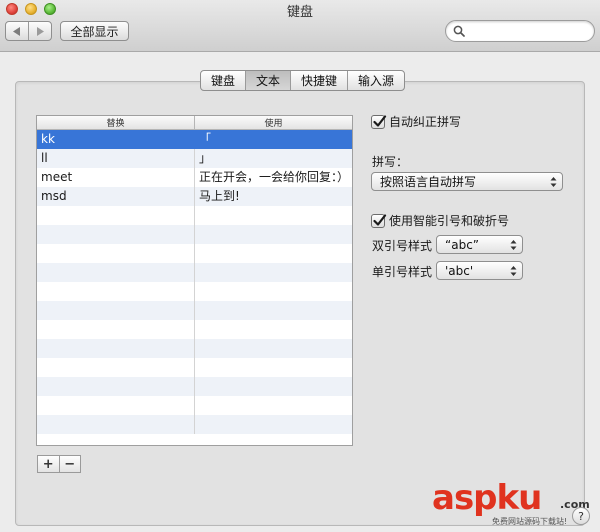 The image size is (600, 532). I want to click on tab-bar: 键盘 文本 快捷键 输入源, so click(303, 80).